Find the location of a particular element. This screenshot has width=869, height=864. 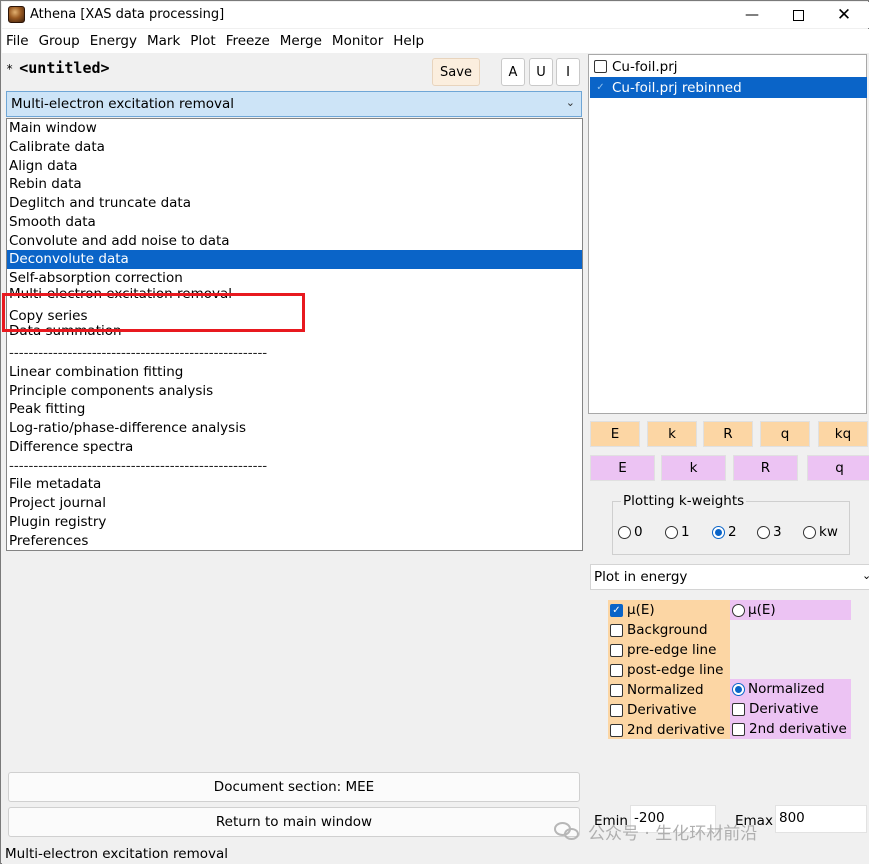

menu-help: Help is located at coordinates (408, 41).